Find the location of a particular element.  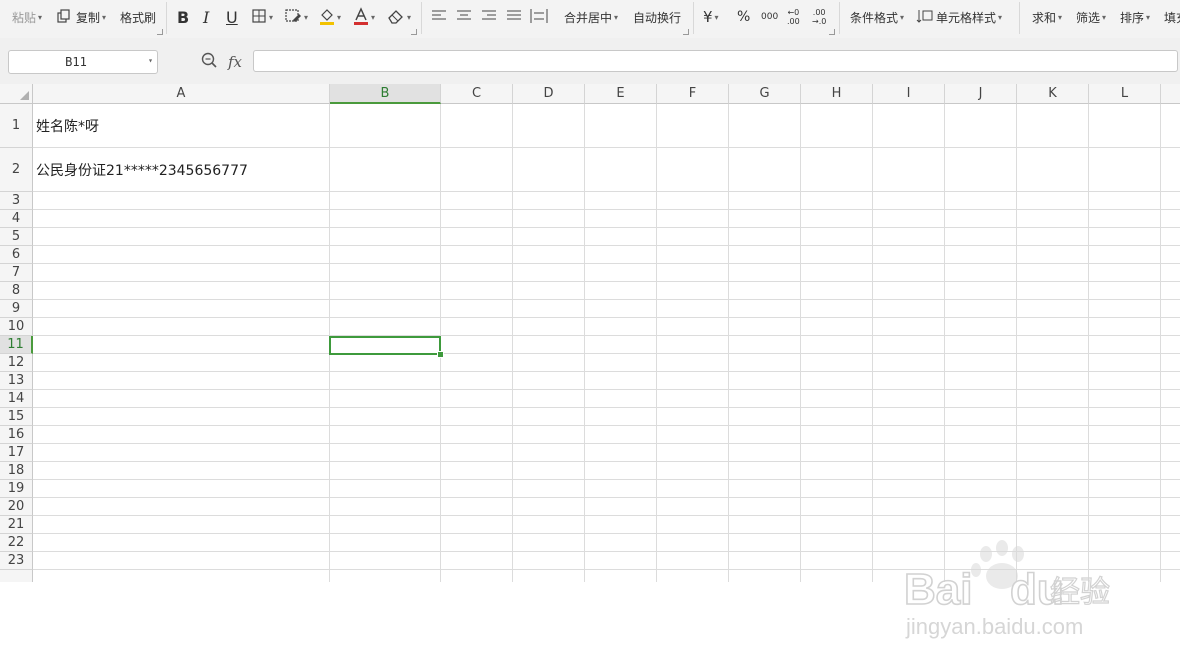

increase-decimal-bottom: .00 is located at coordinates (793, 21).